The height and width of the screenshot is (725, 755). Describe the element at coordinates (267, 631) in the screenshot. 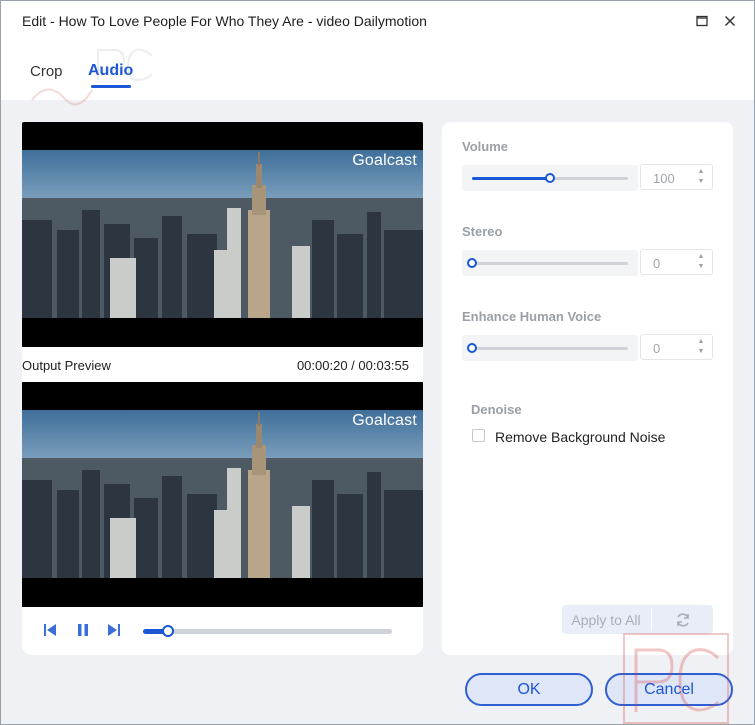

I see `playback-seek-bar` at that location.